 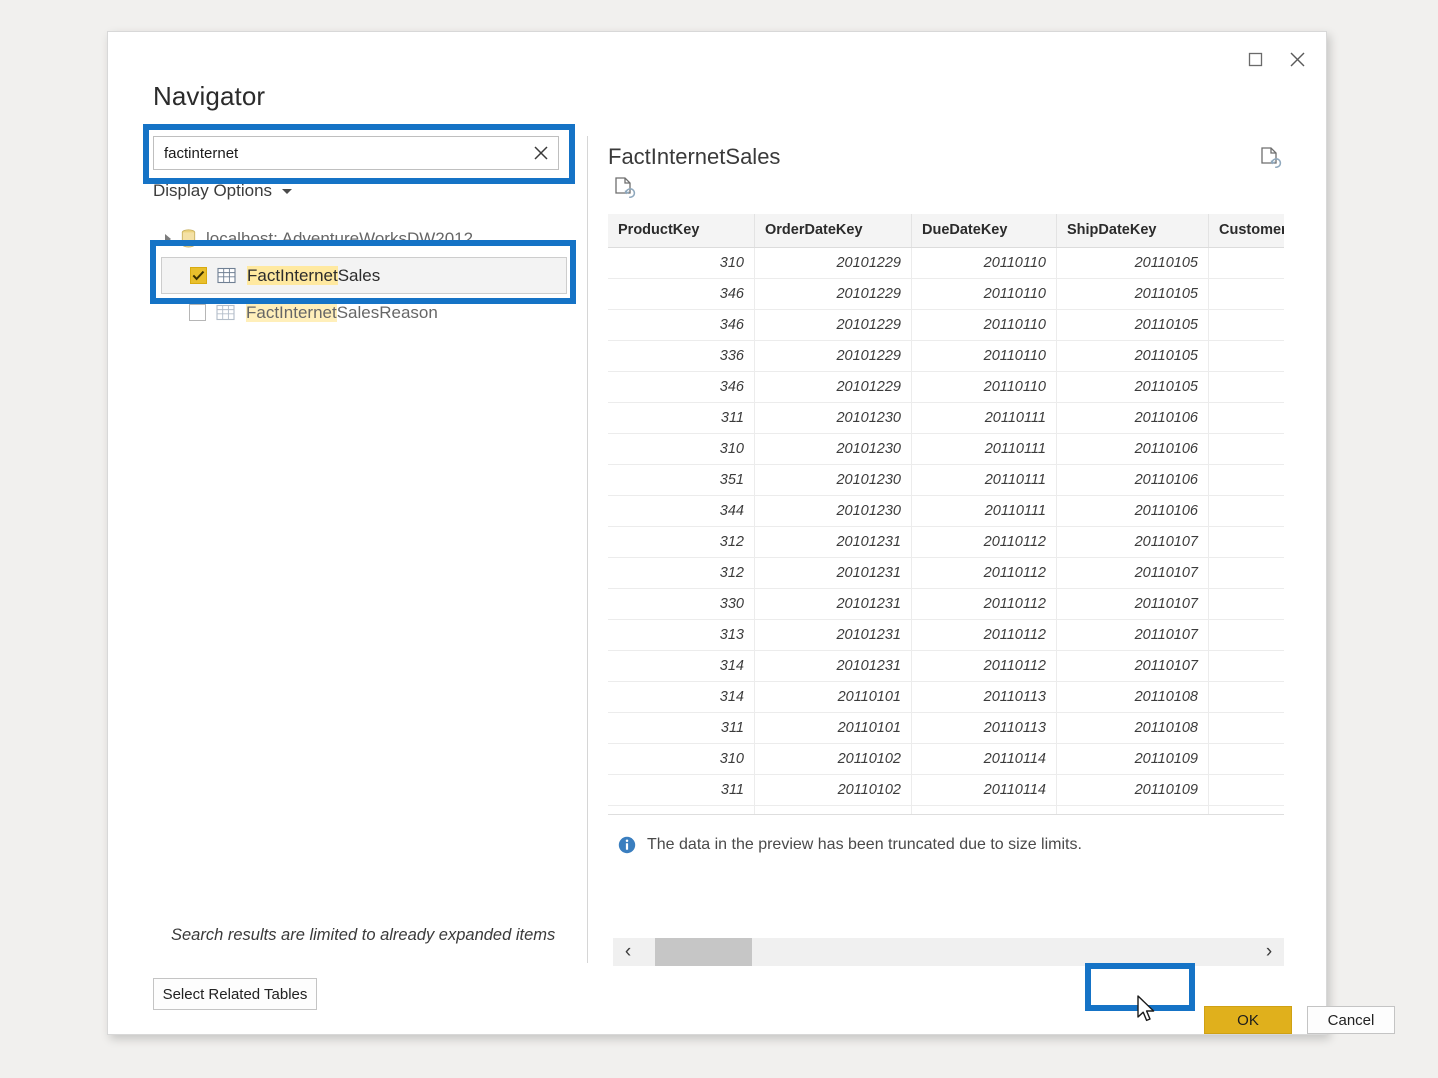 I want to click on table-cell: 16483, so click(x=1246, y=809).